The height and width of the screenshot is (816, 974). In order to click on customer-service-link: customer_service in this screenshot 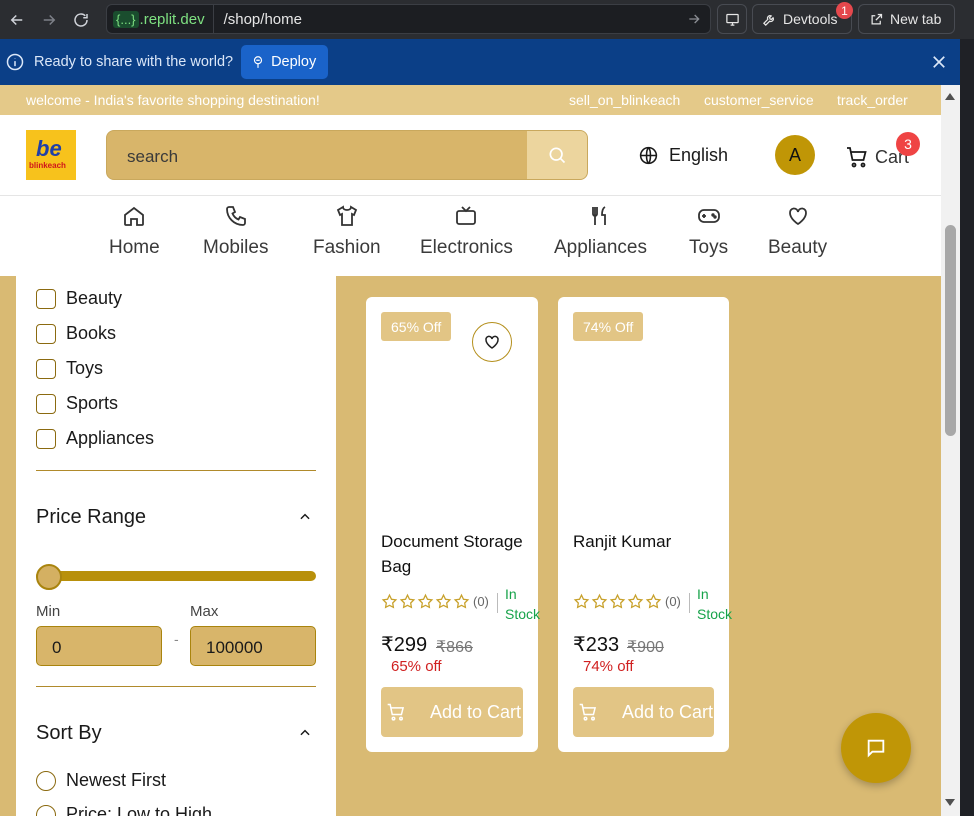, I will do `click(759, 100)`.